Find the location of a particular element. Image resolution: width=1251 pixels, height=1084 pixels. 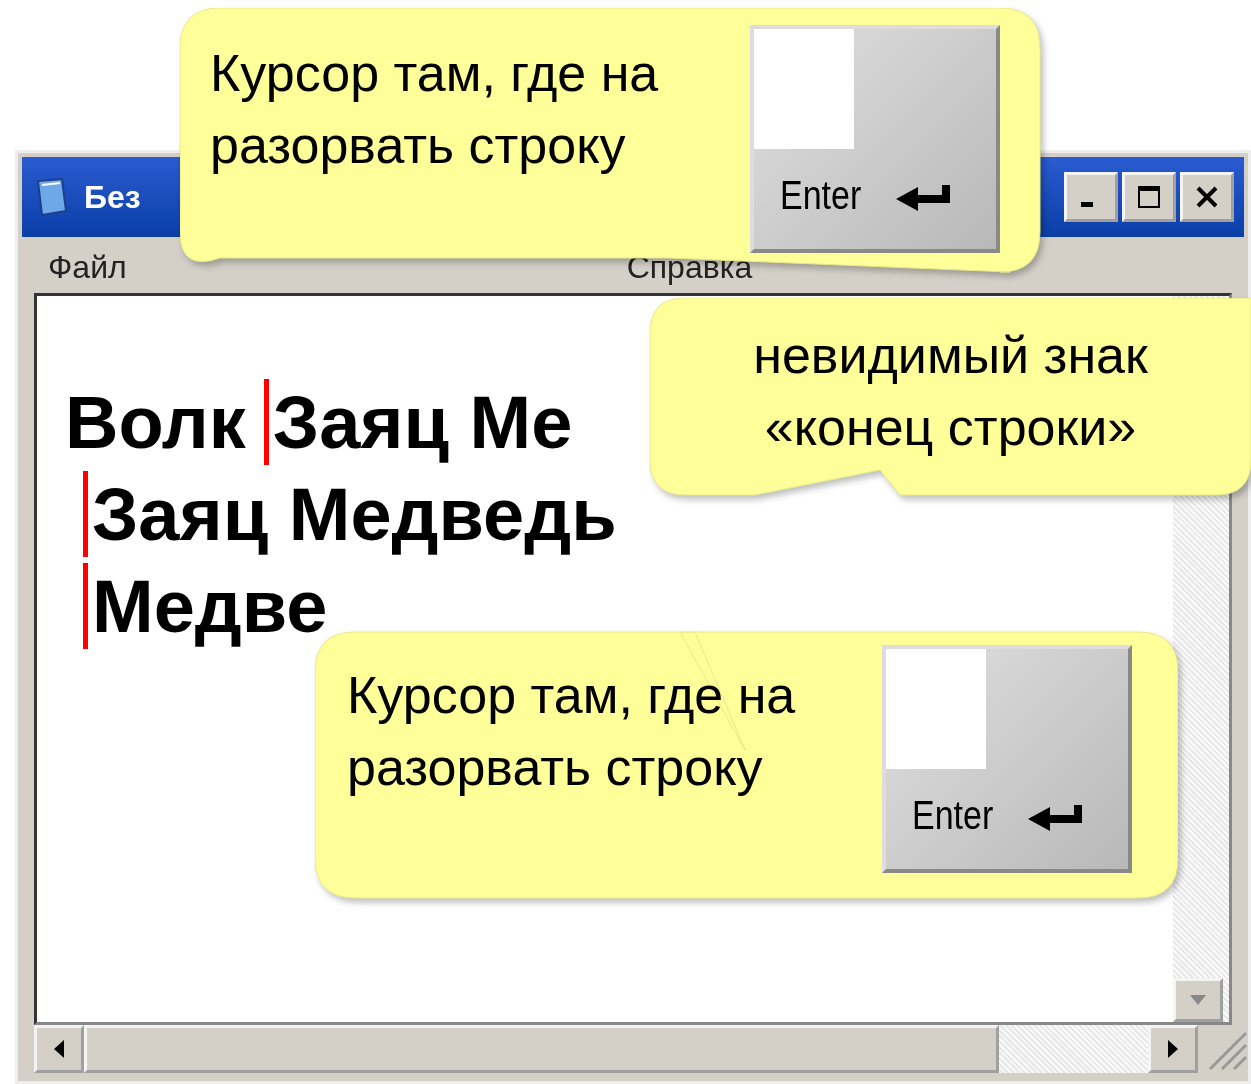

menu-item: Файл is located at coordinates (87, 267).